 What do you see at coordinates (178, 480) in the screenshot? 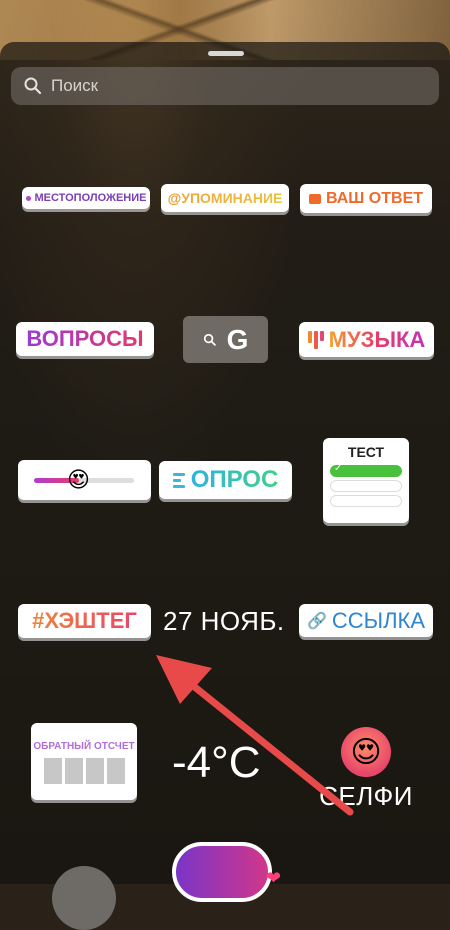
I see `poll-lines-icon` at bounding box center [178, 480].